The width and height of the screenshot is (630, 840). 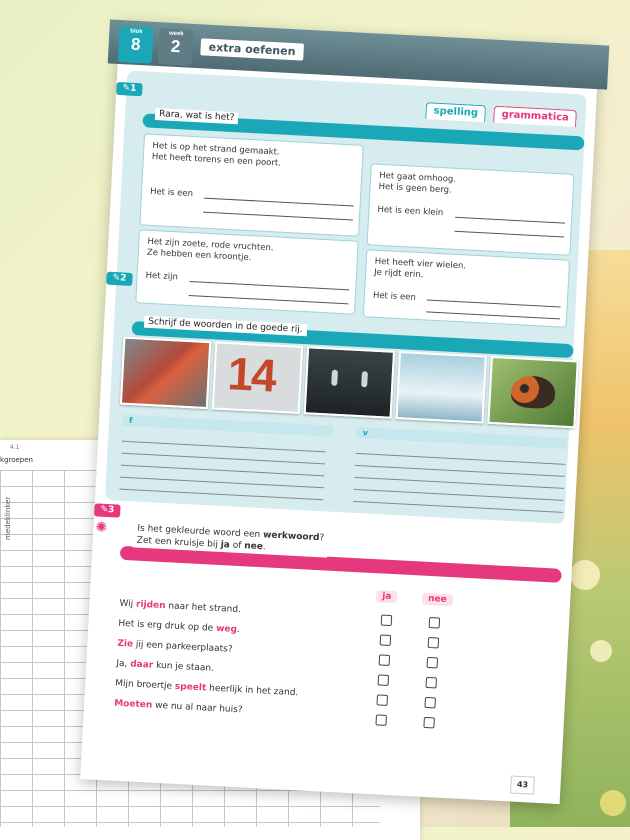 I want to click on question-text: jij een parkeerplaats?, so click(x=182, y=647).